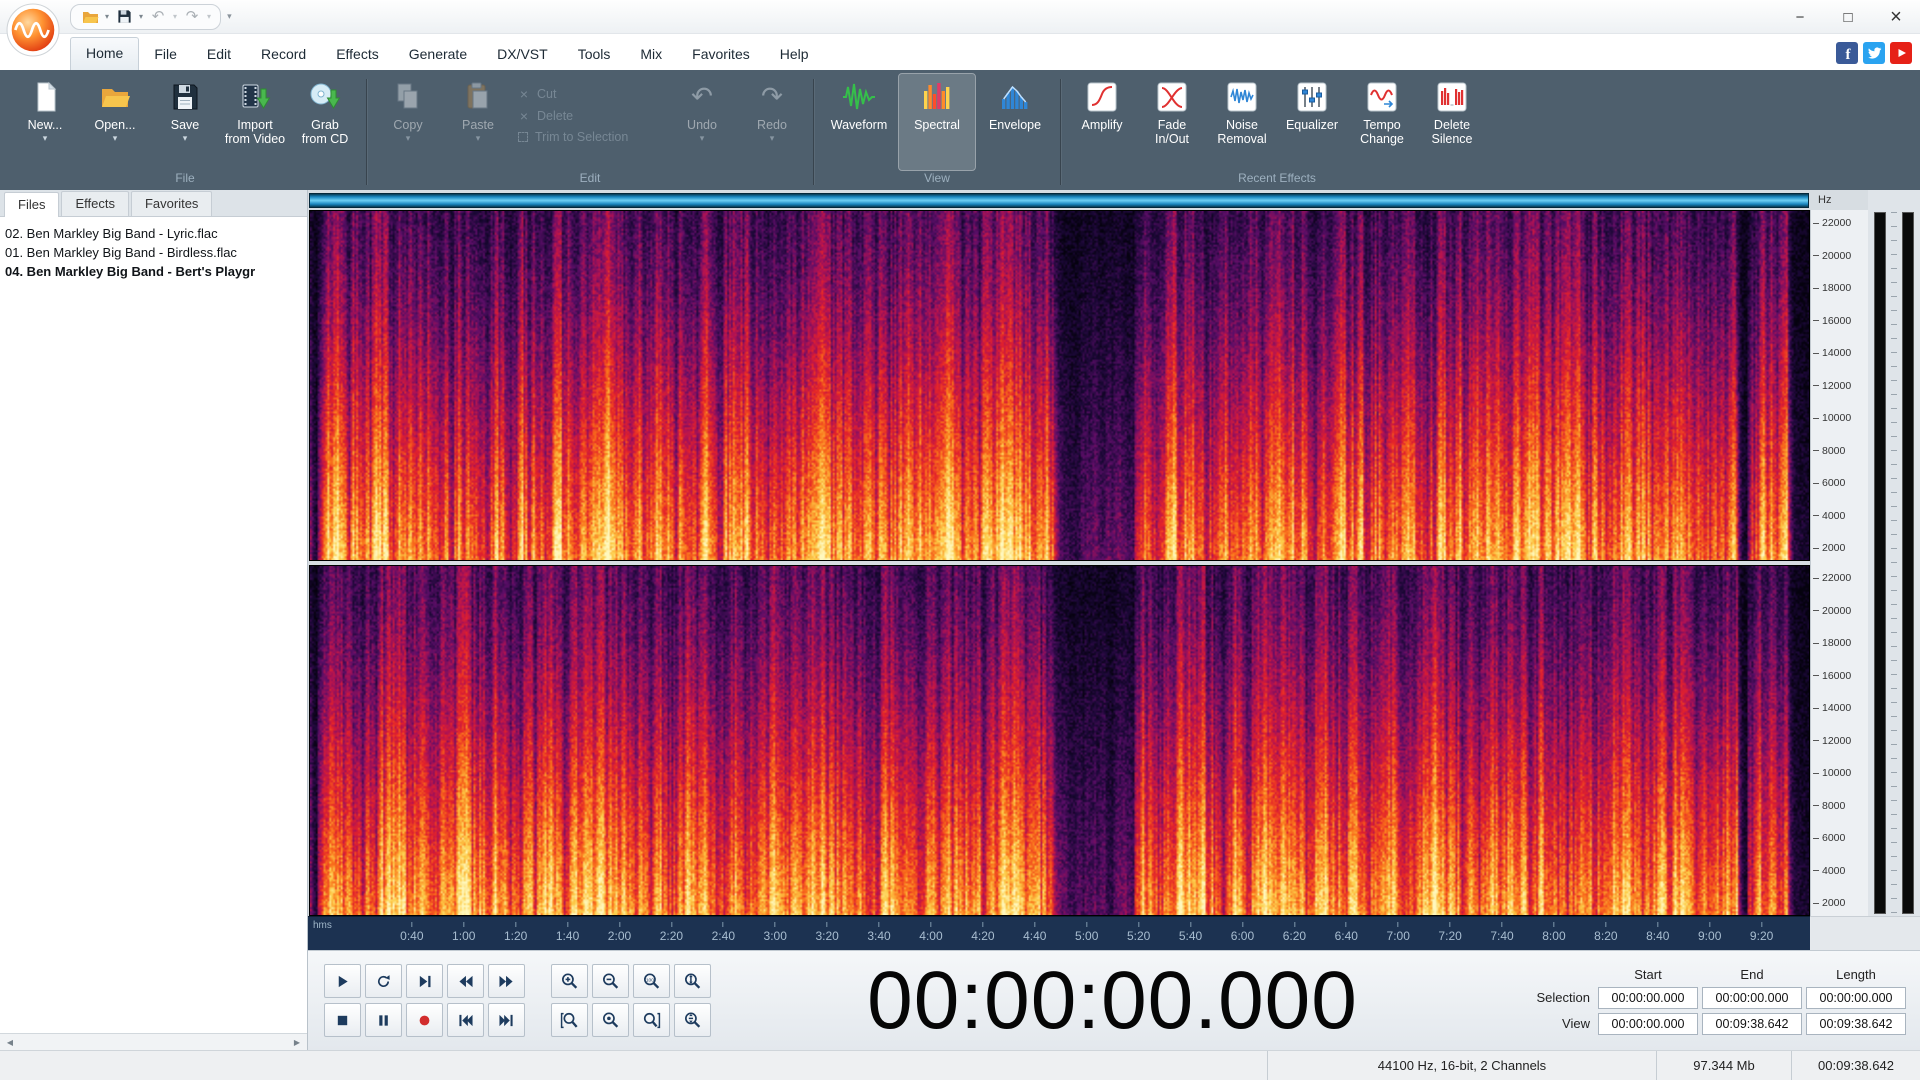 This screenshot has width=1920, height=1080. I want to click on undo-button: ↶ Undo ▾, so click(702, 122).